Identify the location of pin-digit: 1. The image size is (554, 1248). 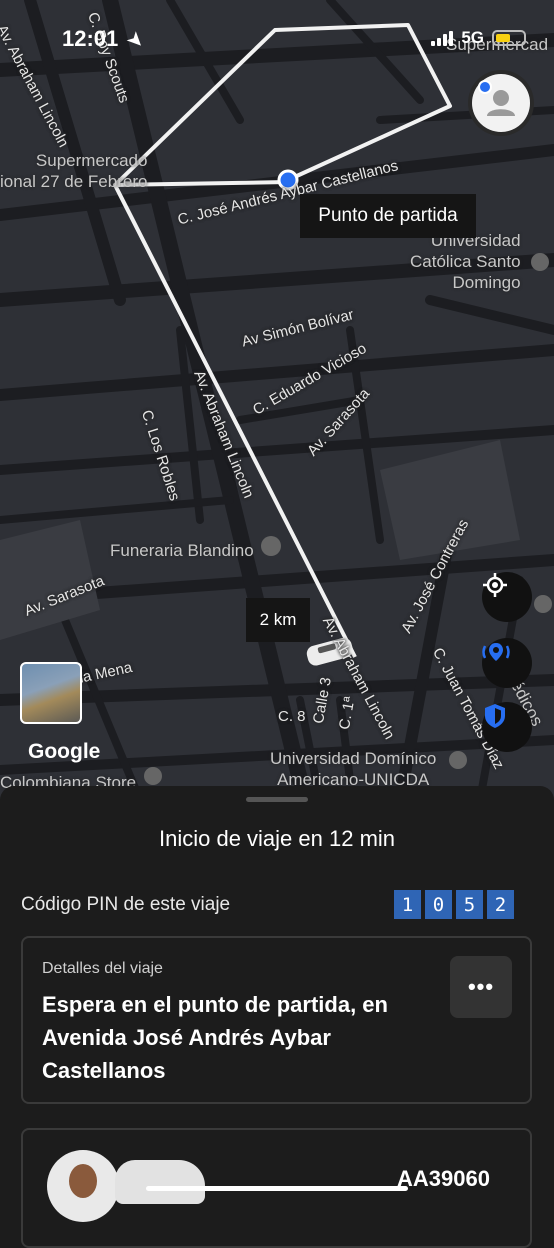
(407, 904).